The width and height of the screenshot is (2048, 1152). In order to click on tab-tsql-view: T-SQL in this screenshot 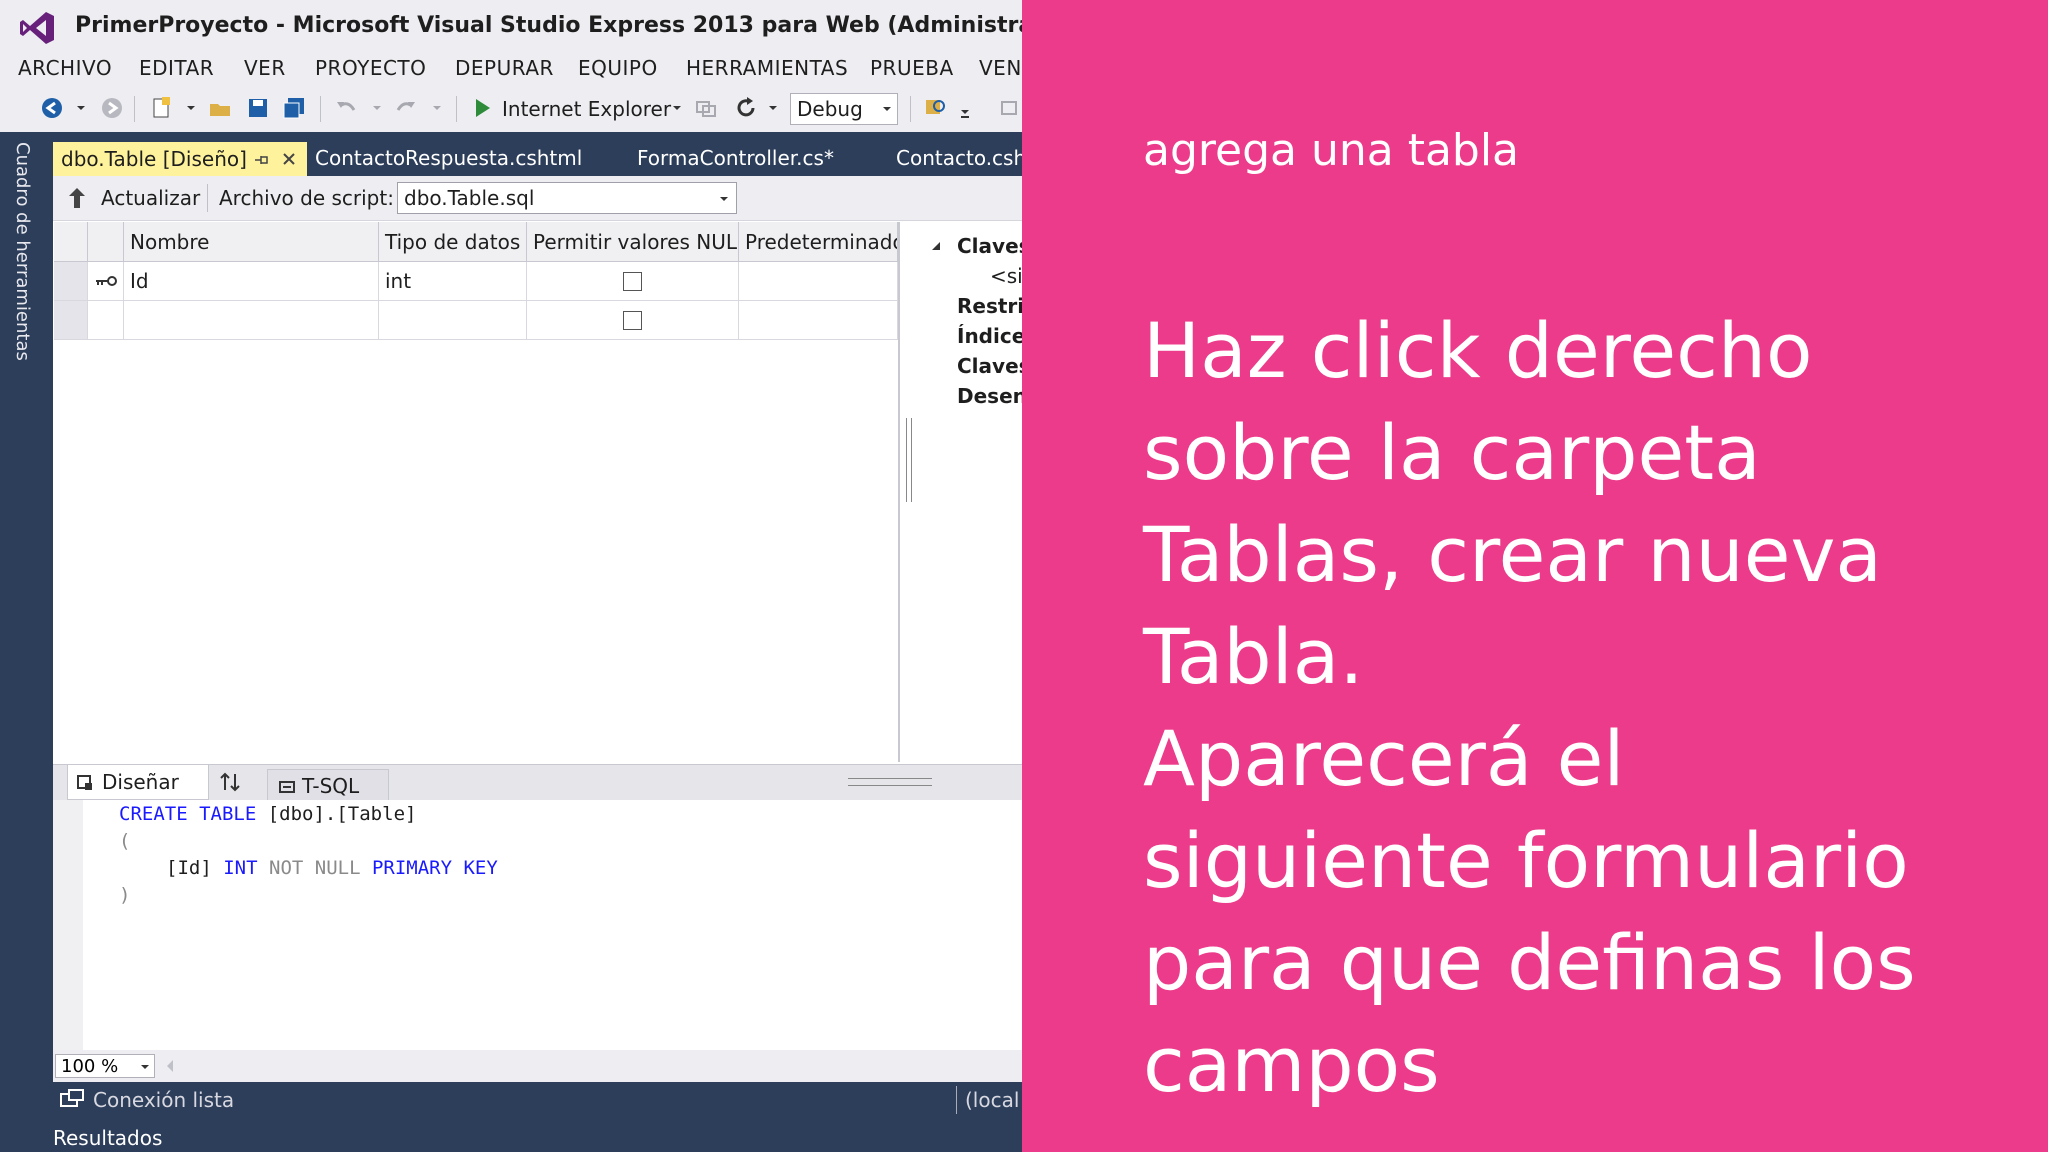, I will do `click(328, 786)`.